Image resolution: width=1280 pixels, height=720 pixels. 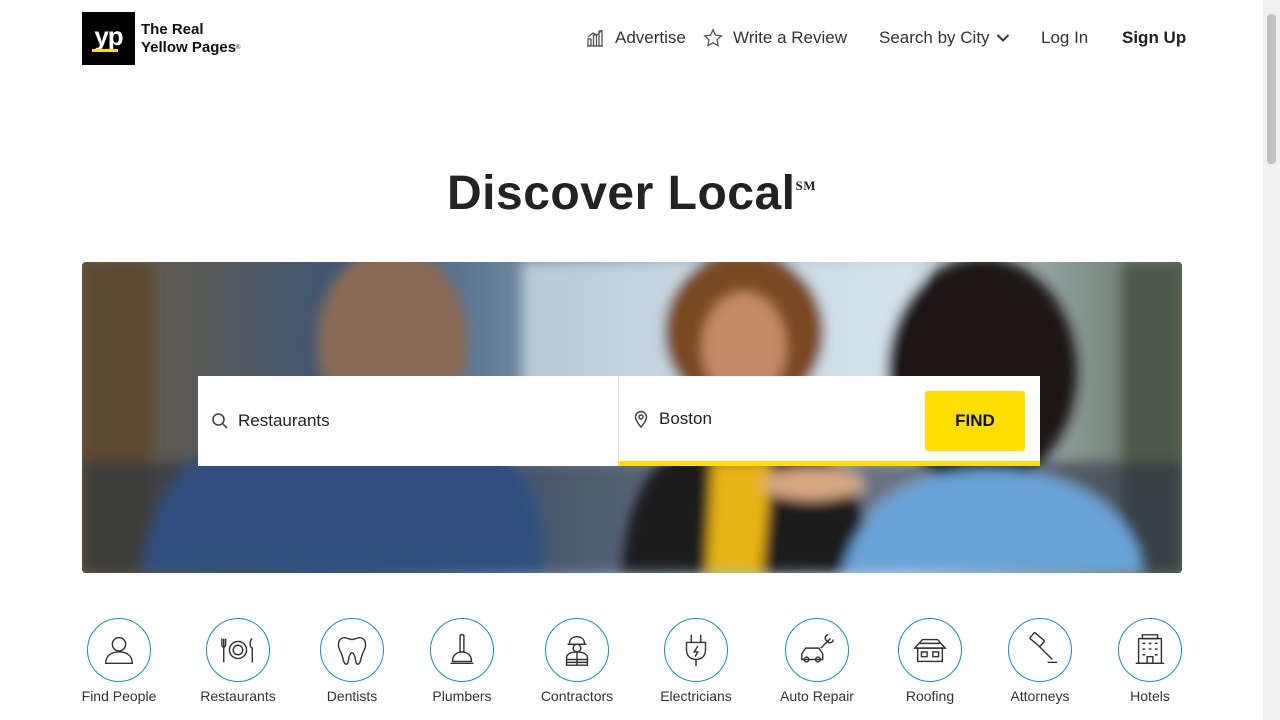 I want to click on category-label: Electricians, so click(x=696, y=696).